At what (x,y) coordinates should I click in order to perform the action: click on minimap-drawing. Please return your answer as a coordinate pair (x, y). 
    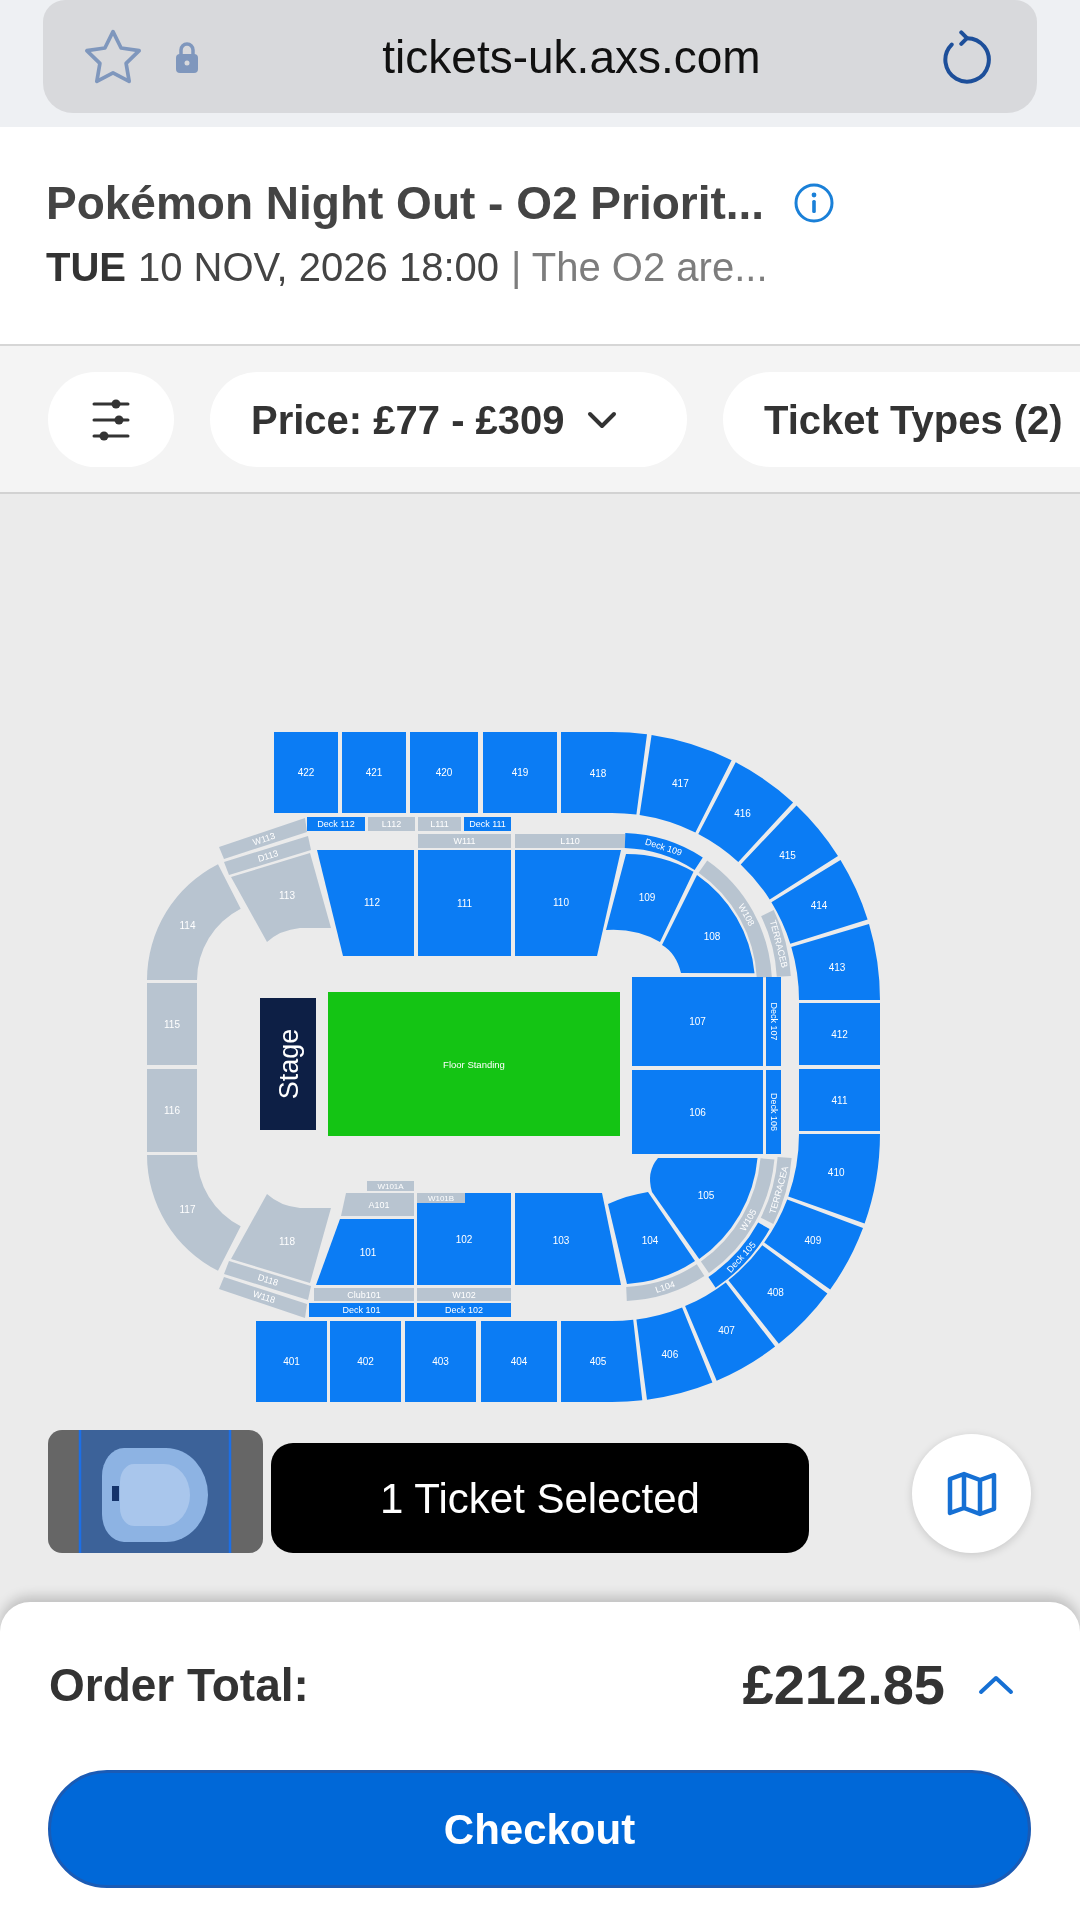
    Looking at the image, I should click on (155, 1491).